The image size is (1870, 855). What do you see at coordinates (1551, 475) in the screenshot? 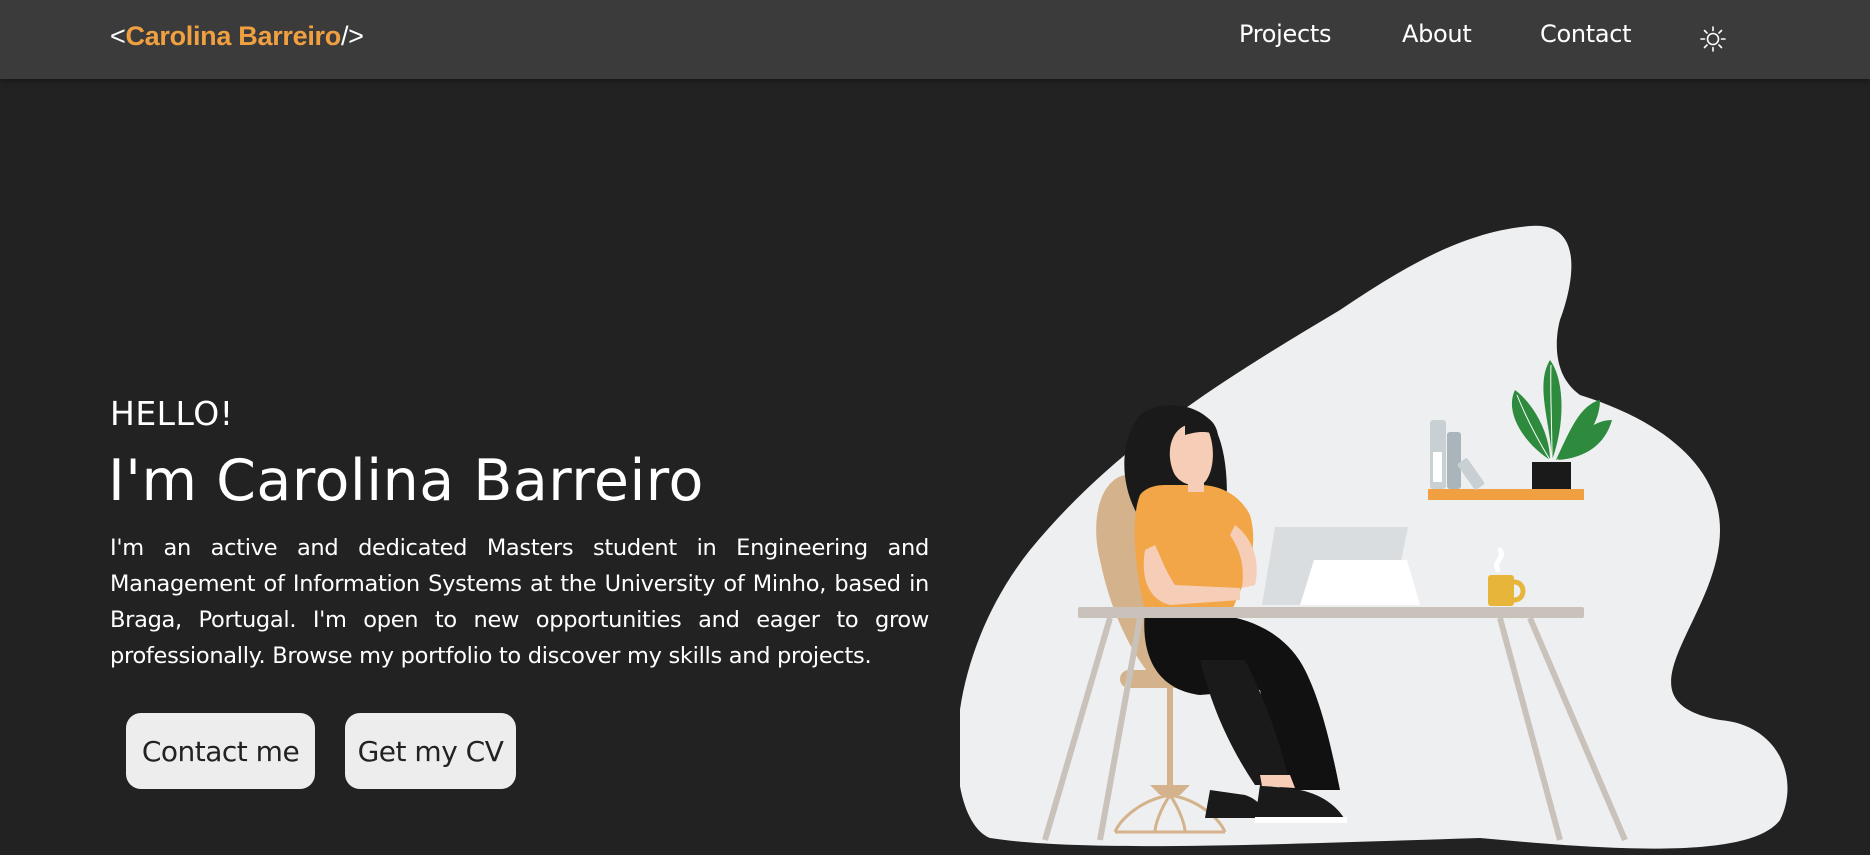
I see `plant-pot` at bounding box center [1551, 475].